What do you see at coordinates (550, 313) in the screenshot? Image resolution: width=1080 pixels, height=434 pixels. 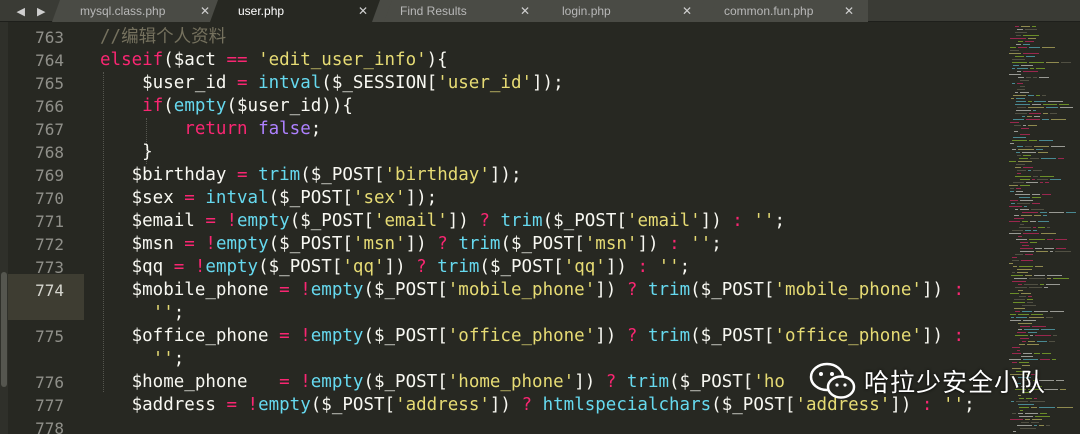 I see `code-line: '';` at bounding box center [550, 313].